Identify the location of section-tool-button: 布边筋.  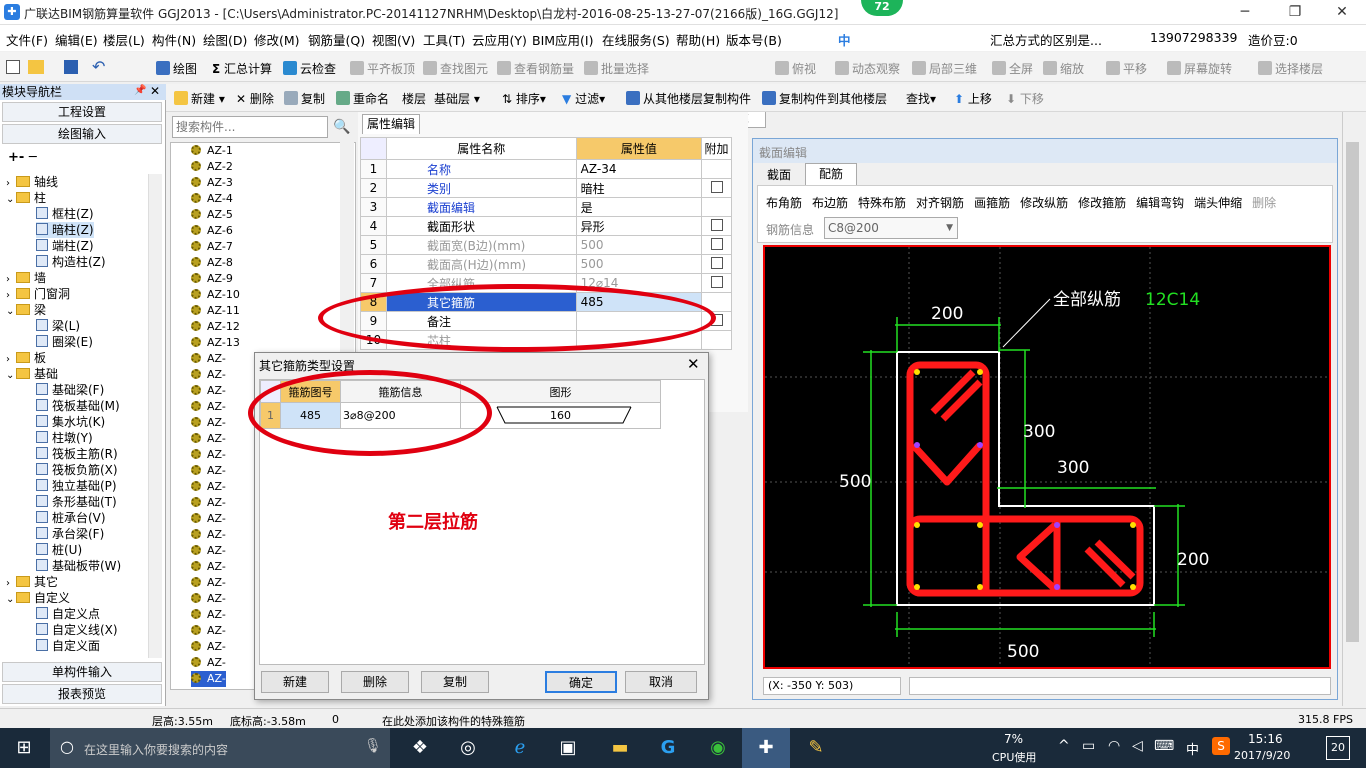
(830, 203).